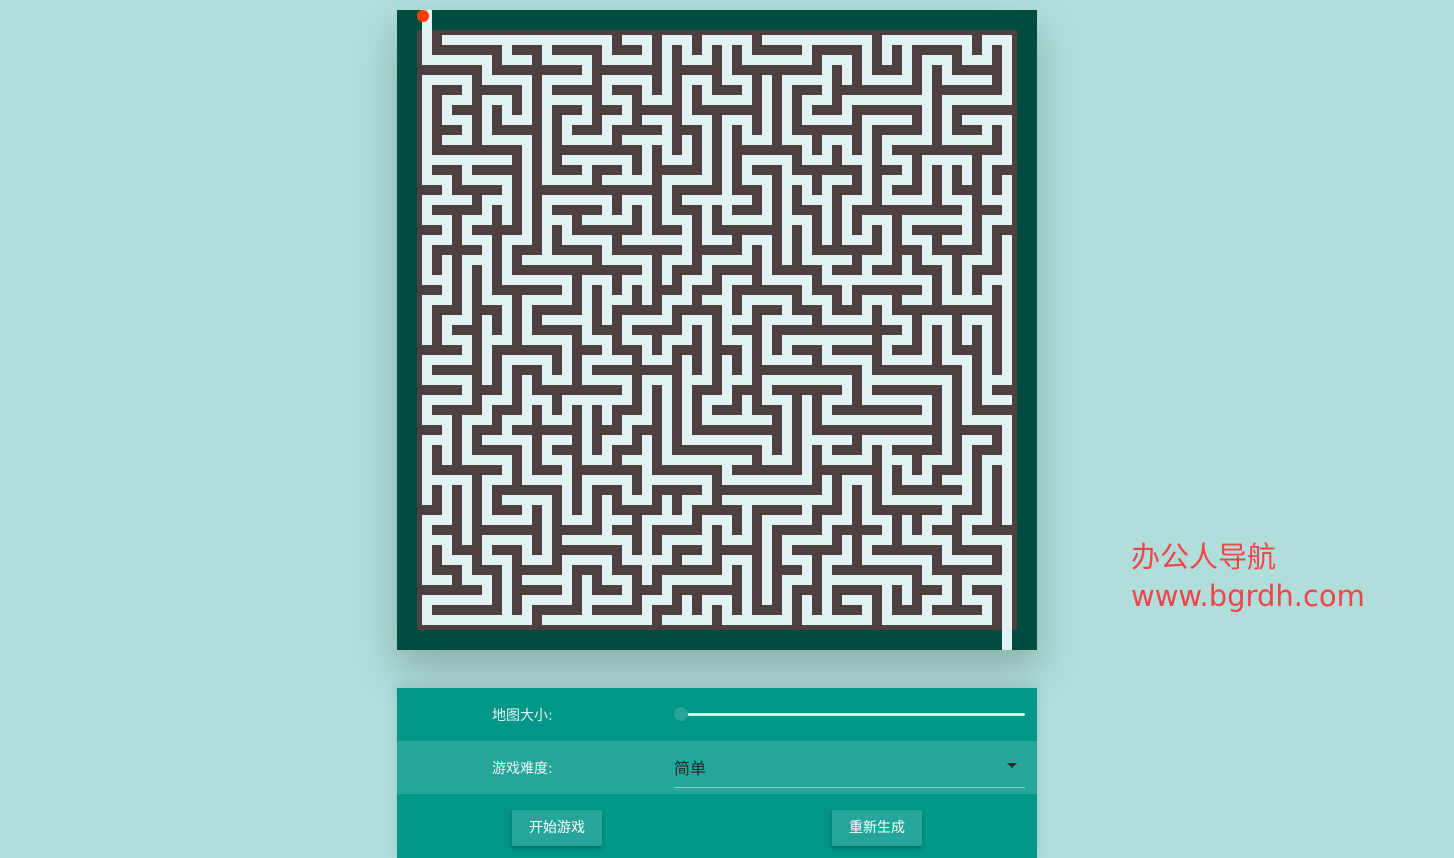 This screenshot has width=1454, height=858. What do you see at coordinates (849, 769) in the screenshot?
I see `difficulty-select: 简单` at bounding box center [849, 769].